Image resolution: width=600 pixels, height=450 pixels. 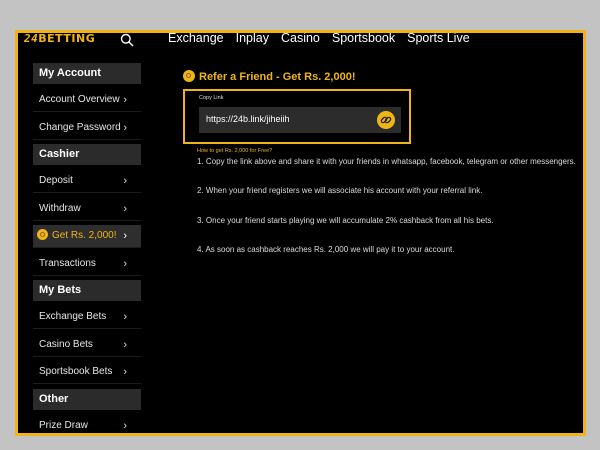 What do you see at coordinates (67, 263) in the screenshot?
I see `sidebar-item-label: Transactions` at bounding box center [67, 263].